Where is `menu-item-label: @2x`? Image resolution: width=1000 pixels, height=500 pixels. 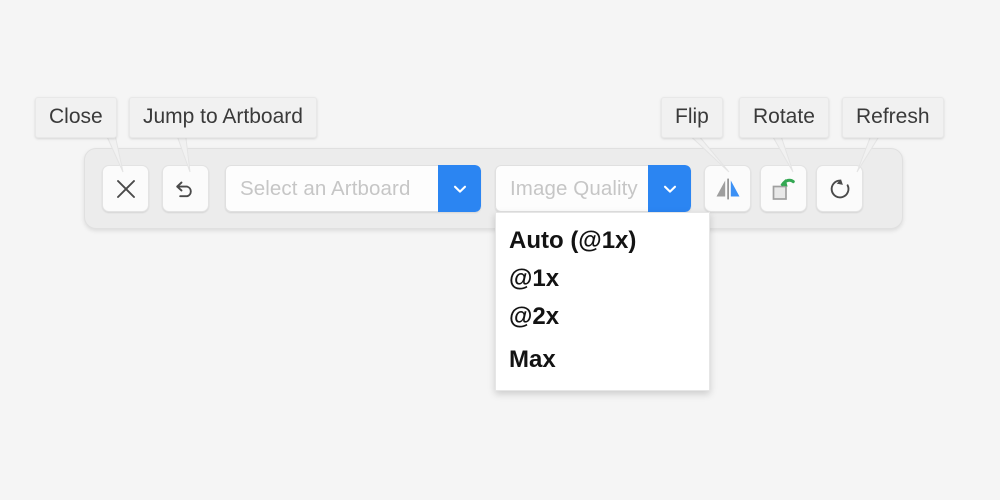
menu-item-label: @2x is located at coordinates (534, 317).